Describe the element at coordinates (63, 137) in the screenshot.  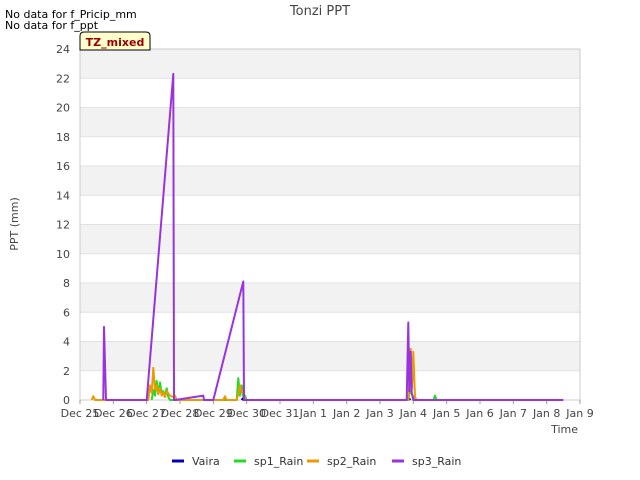
I see `y-tick-label: 18` at that location.